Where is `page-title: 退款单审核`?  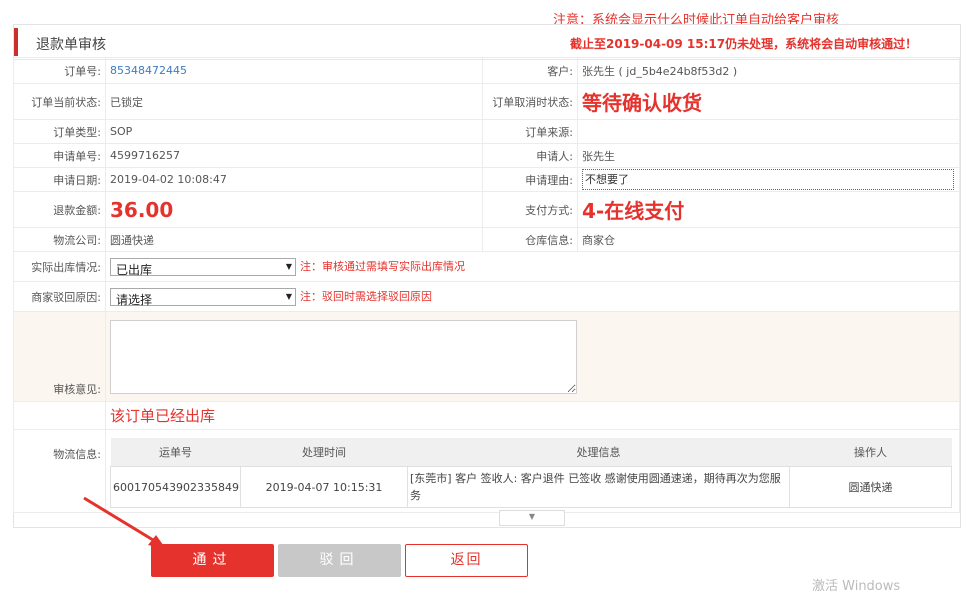
page-title: 退款单审核 is located at coordinates (71, 45).